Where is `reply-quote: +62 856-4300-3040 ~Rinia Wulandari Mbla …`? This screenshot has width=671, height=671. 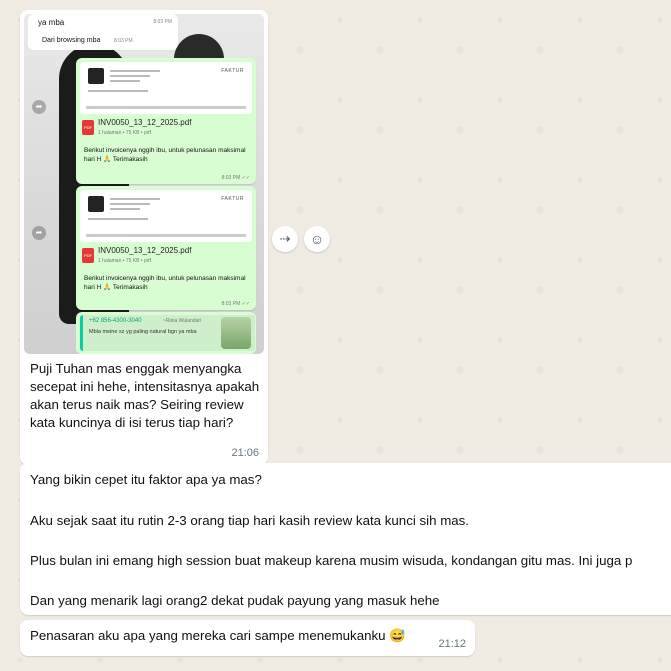
reply-quote: +62 856-4300-3040 ~Rinia Wulandari Mbla … is located at coordinates (167, 333).